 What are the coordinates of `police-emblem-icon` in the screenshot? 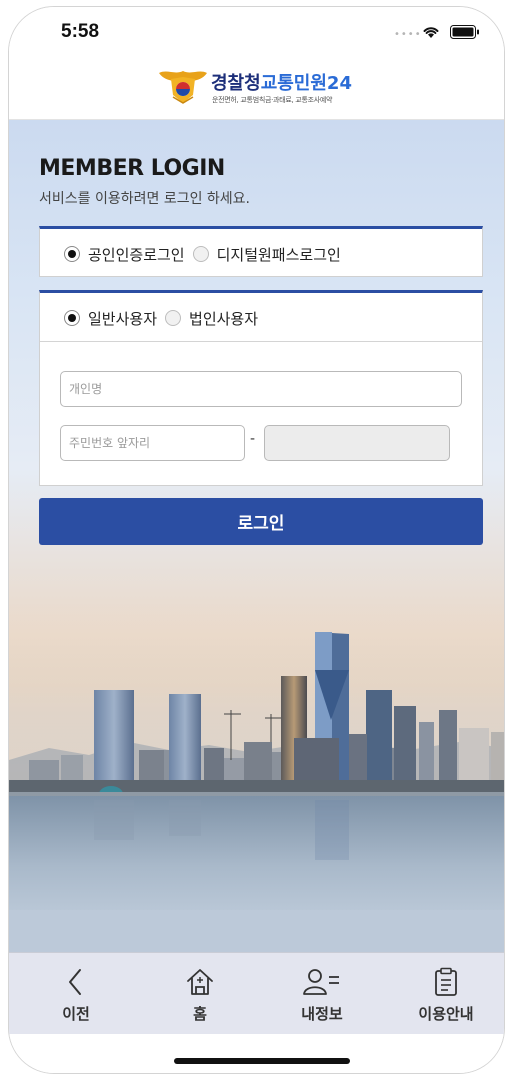 It's located at (183, 87).